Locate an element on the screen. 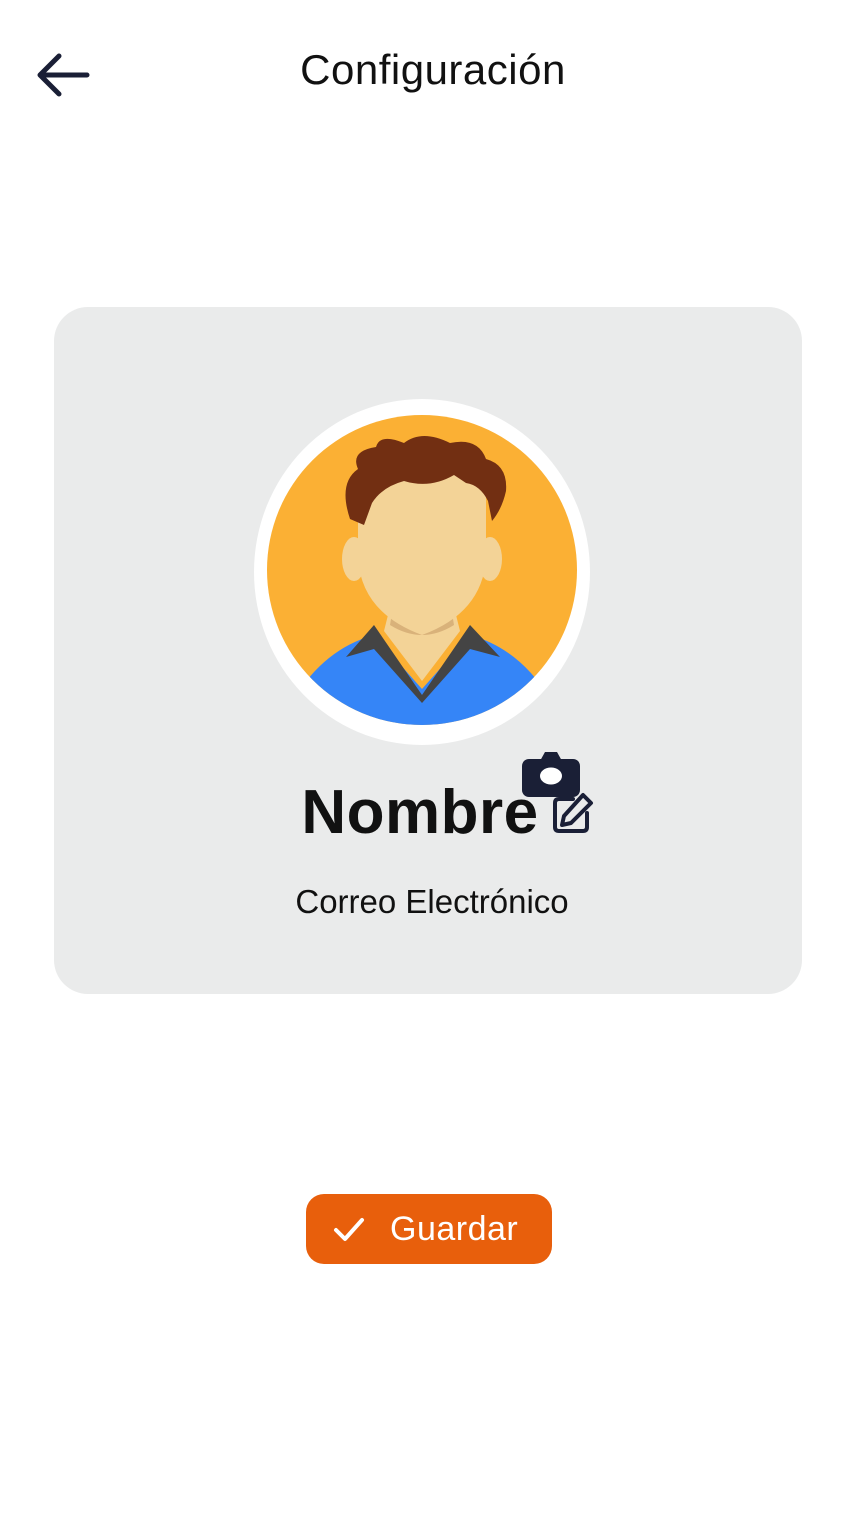 This screenshot has width=856, height=1522. top-bar: Configuración is located at coordinates (428, 75).